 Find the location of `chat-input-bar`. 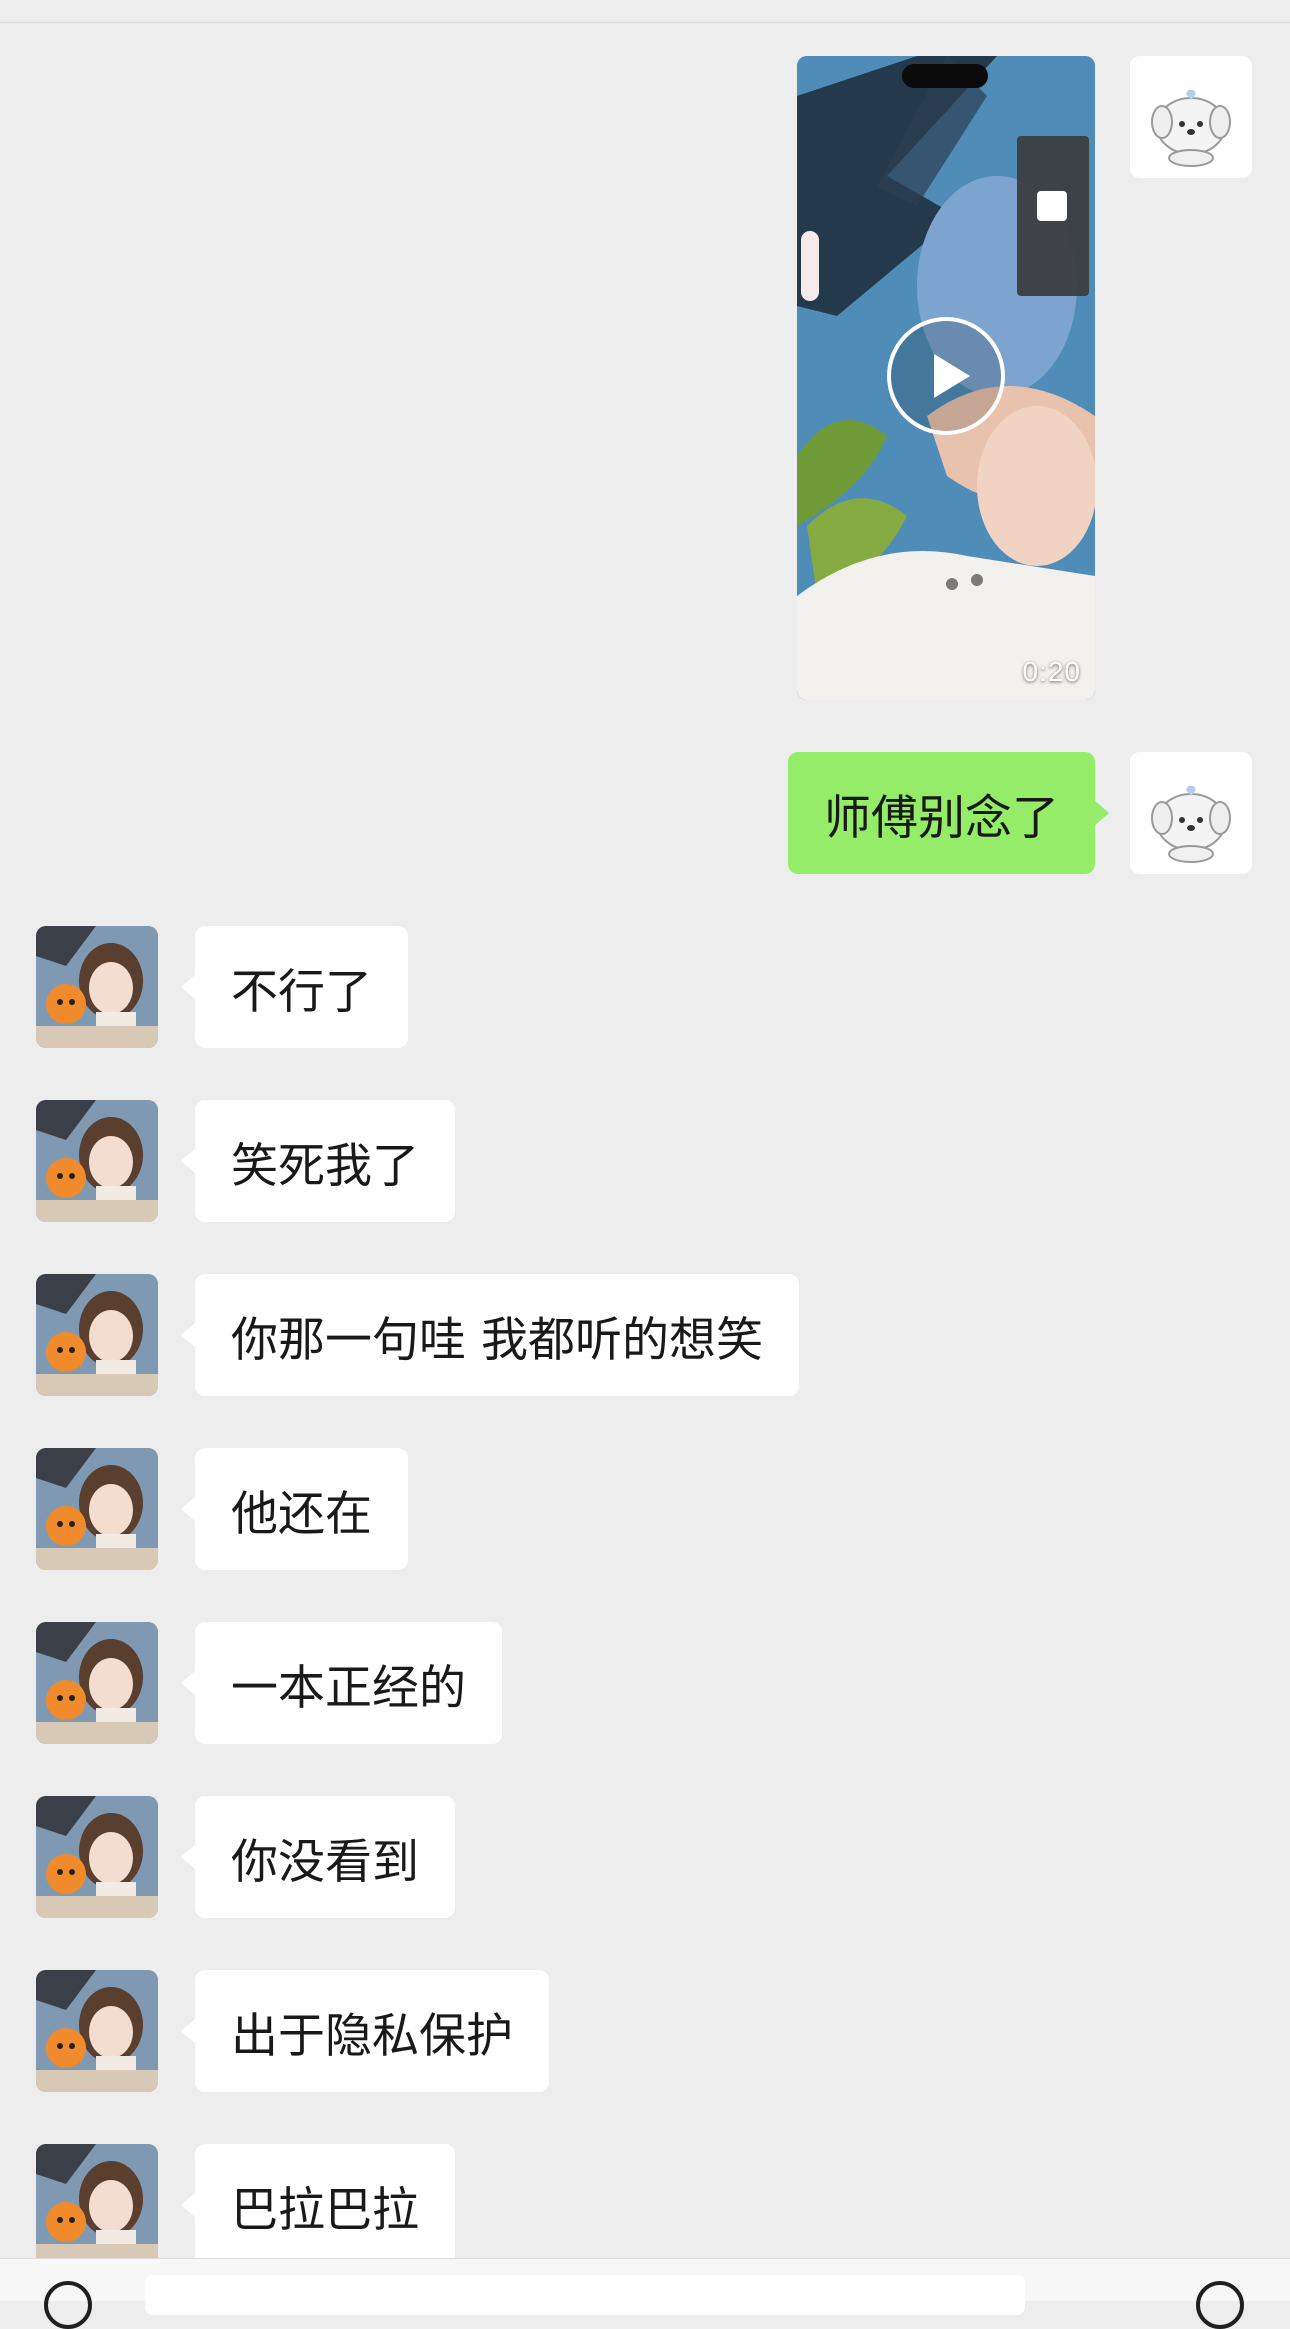

chat-input-bar is located at coordinates (645, 2293).